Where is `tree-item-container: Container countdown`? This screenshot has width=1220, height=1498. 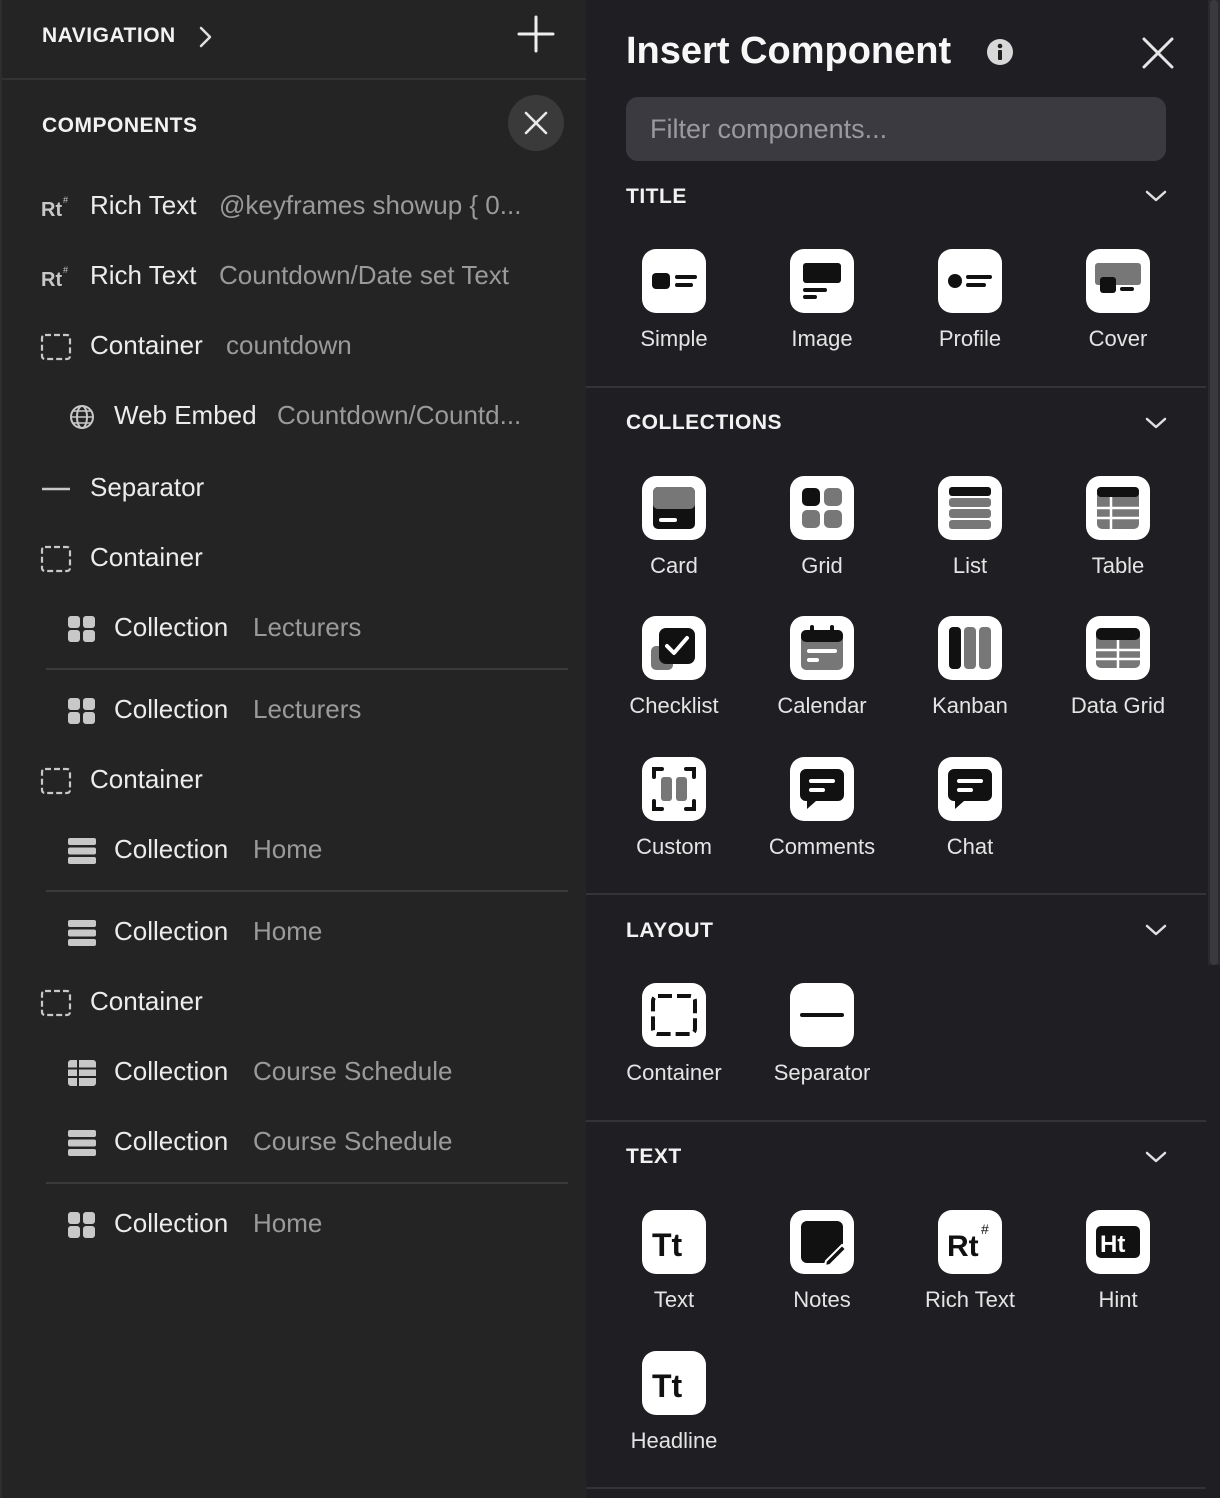
tree-item-container: Container countdown is located at coordinates (287, 347).